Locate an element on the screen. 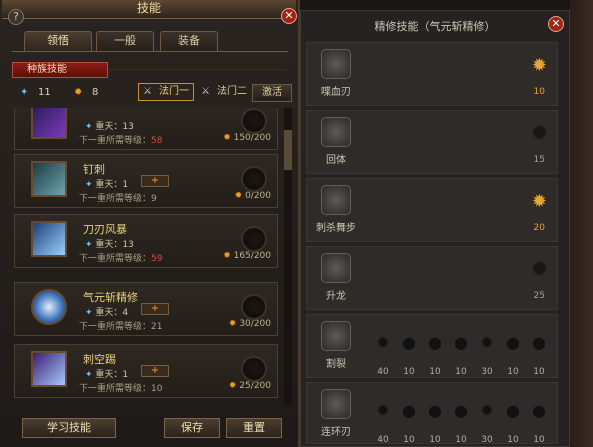 This screenshot has width=593, height=447. faction-two-label: 法门二 is located at coordinates (232, 91).